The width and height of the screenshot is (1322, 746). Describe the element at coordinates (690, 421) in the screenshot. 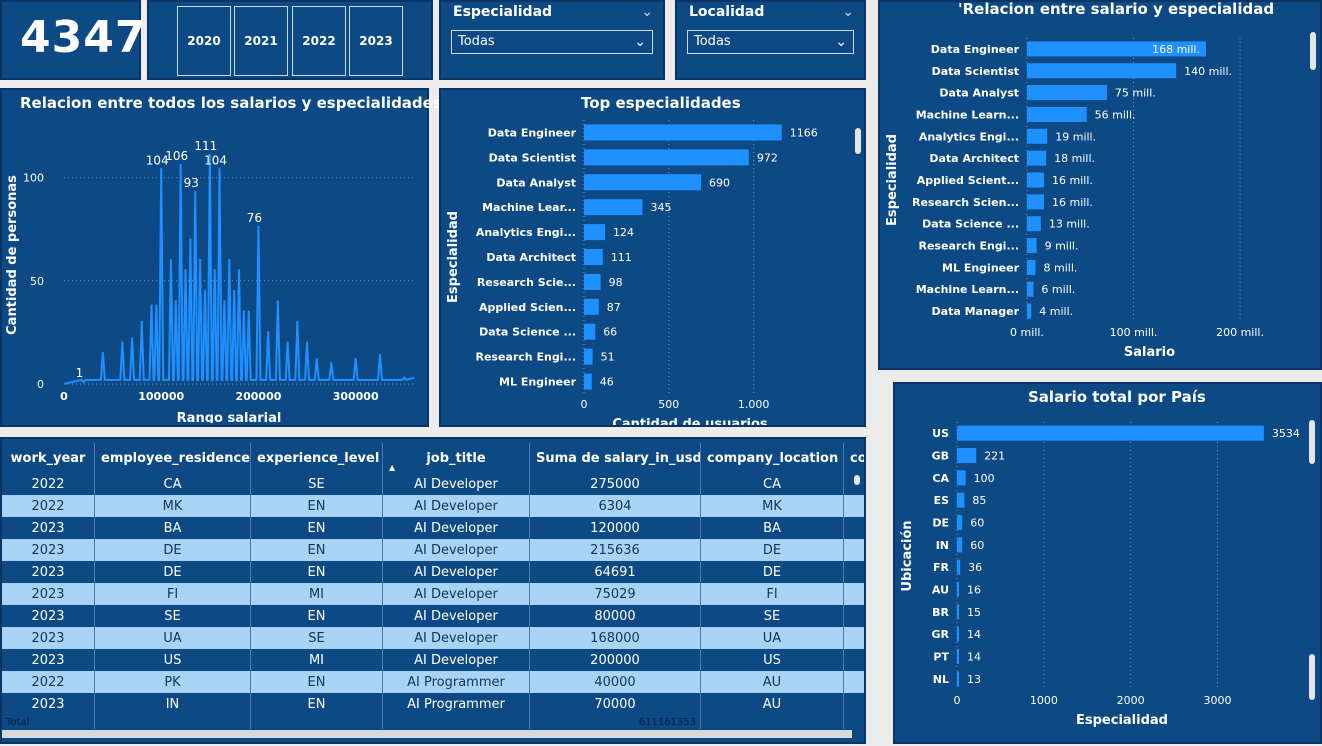

I see `x-axis-title: Cantidad de usuarios` at that location.